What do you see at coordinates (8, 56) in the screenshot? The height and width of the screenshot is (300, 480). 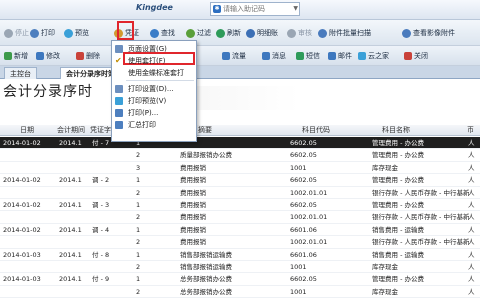 I see `add-icon` at bounding box center [8, 56].